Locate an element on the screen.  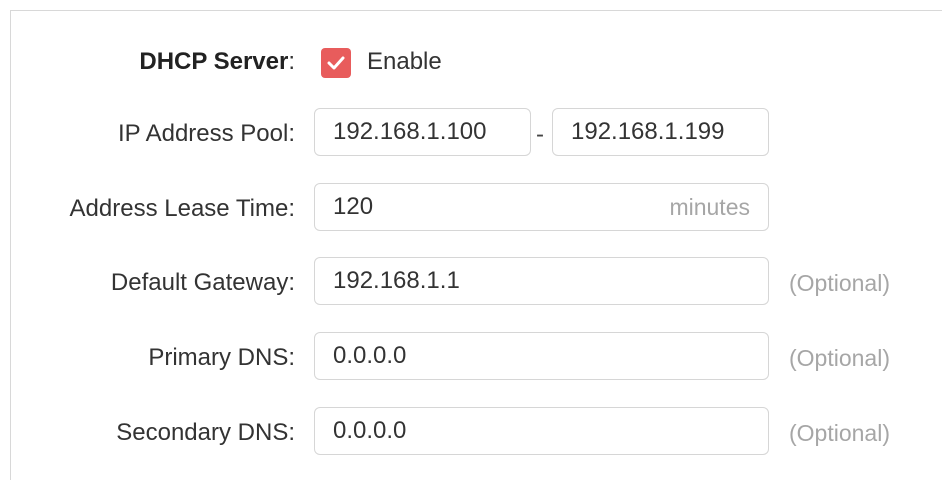
dhcp-server-label: DHCP Server: is located at coordinates (217, 62).